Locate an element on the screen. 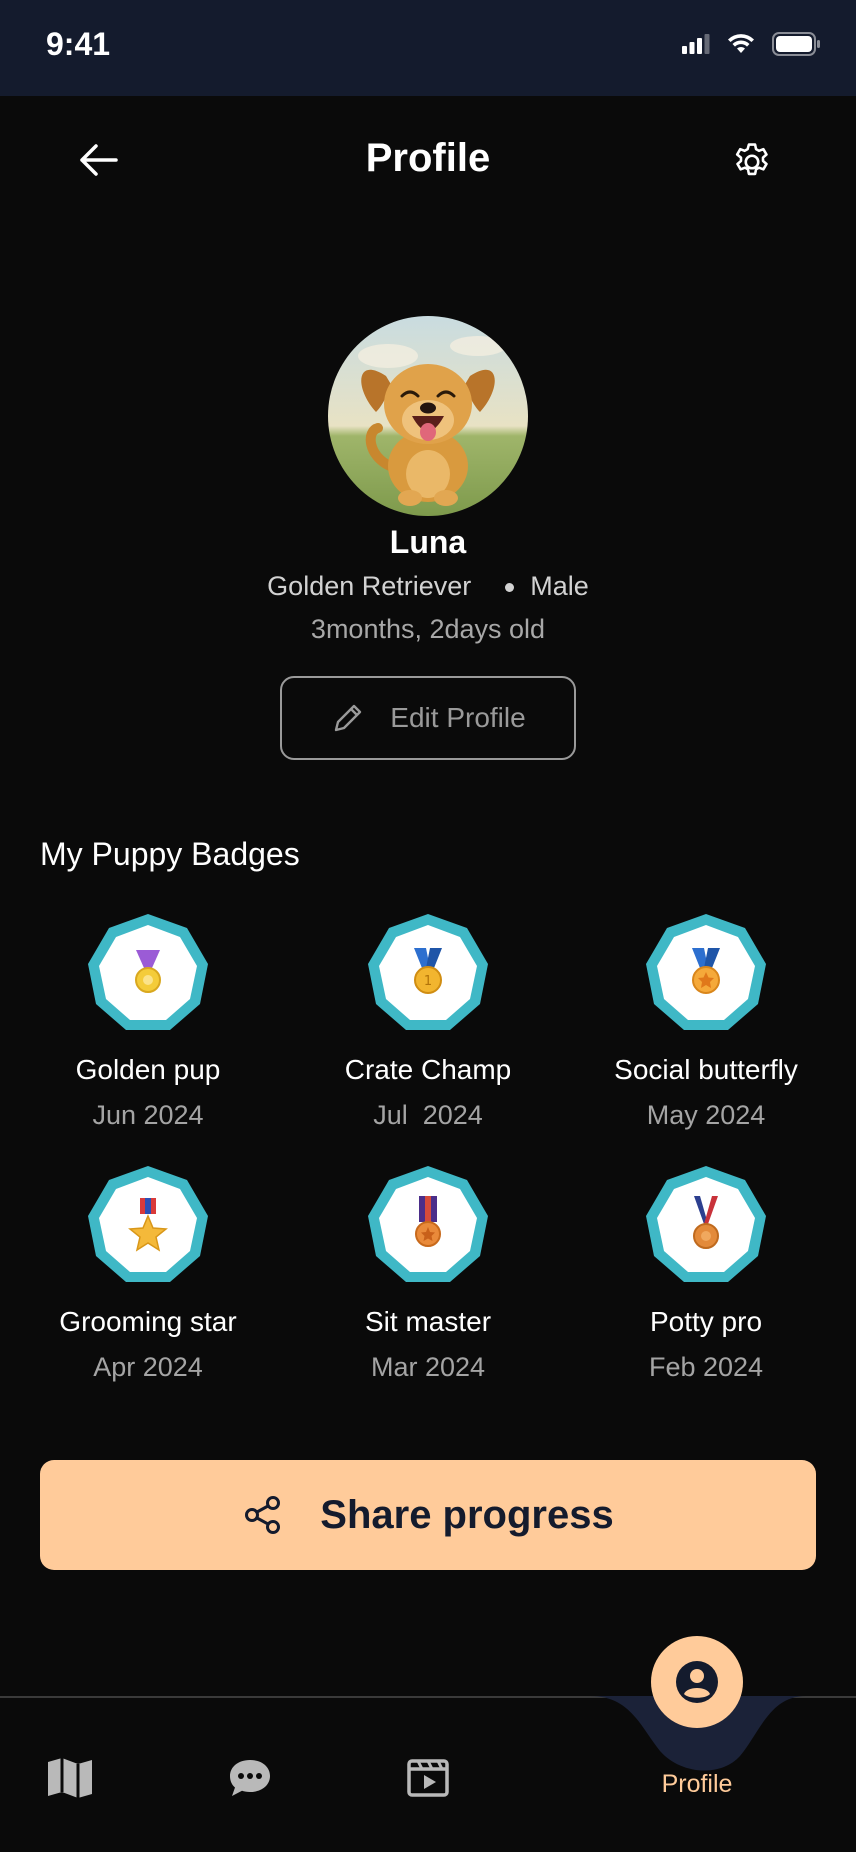  badge-date: Apr 2024 is located at coordinates (148, 1367).